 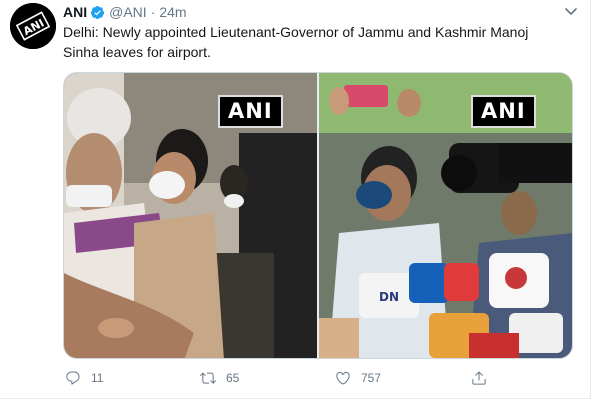 What do you see at coordinates (73, 378) in the screenshot?
I see `reply-icon` at bounding box center [73, 378].